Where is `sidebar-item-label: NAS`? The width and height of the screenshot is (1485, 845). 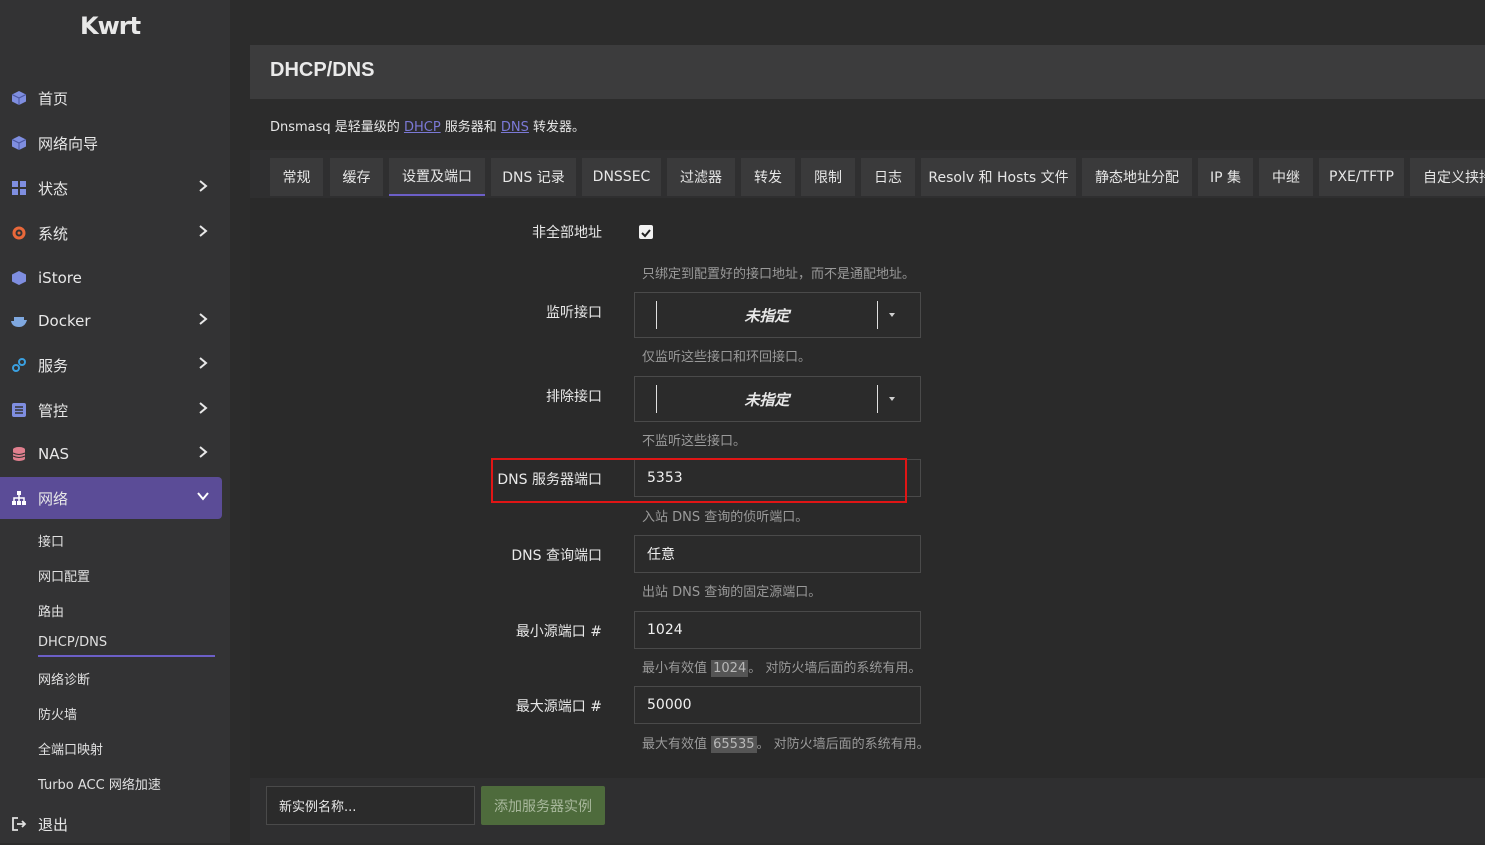
sidebar-item-label: NAS is located at coordinates (54, 454).